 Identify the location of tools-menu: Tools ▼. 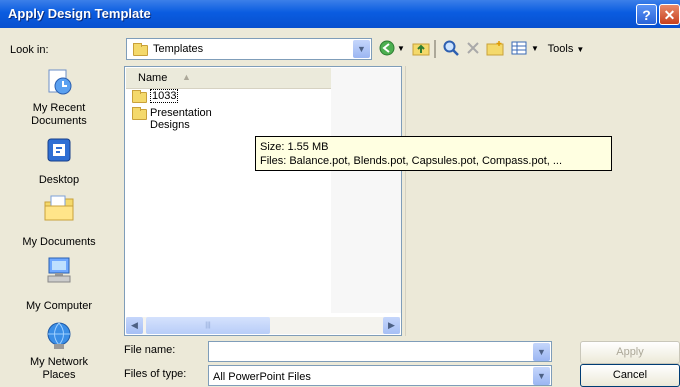
(566, 49).